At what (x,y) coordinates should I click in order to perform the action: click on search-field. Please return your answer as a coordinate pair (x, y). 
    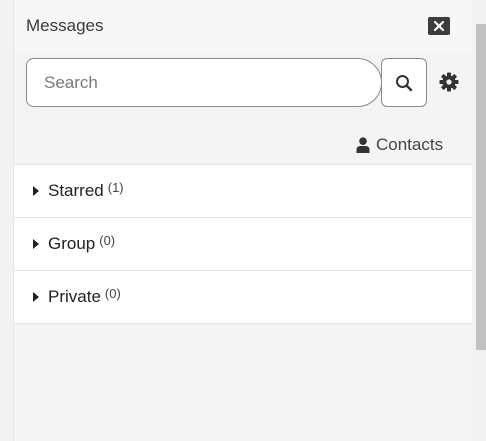
    Looking at the image, I should click on (204, 82).